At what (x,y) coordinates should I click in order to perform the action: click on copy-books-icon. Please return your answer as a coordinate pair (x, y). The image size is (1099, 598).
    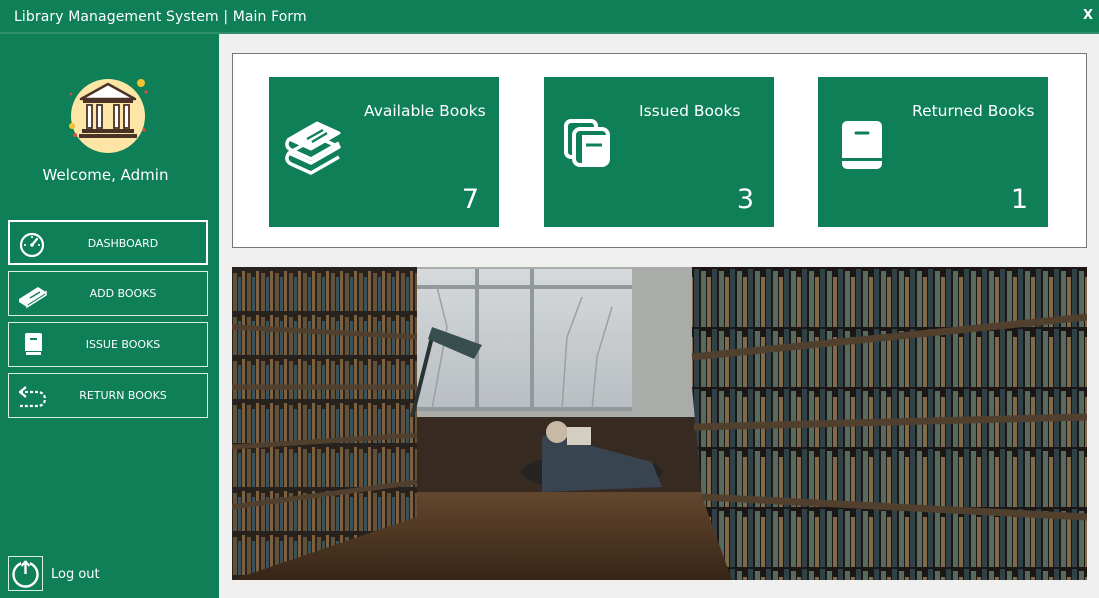
    Looking at the image, I should click on (587, 143).